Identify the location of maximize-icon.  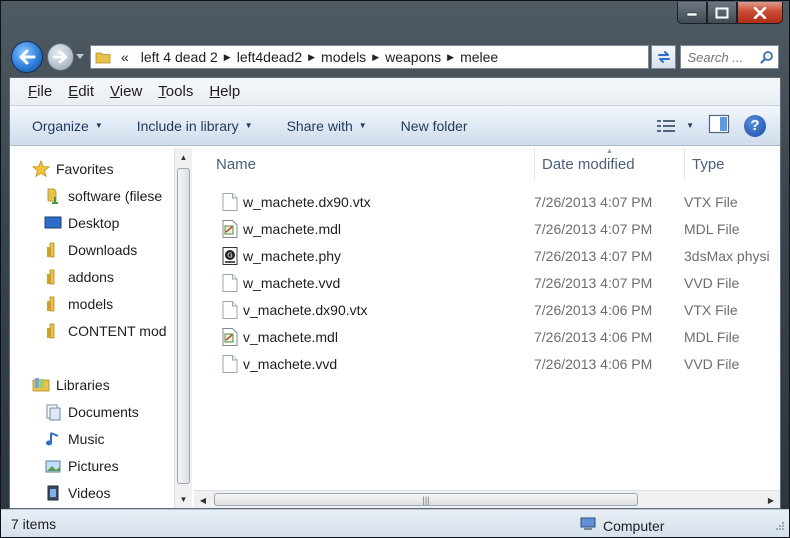
(722, 12).